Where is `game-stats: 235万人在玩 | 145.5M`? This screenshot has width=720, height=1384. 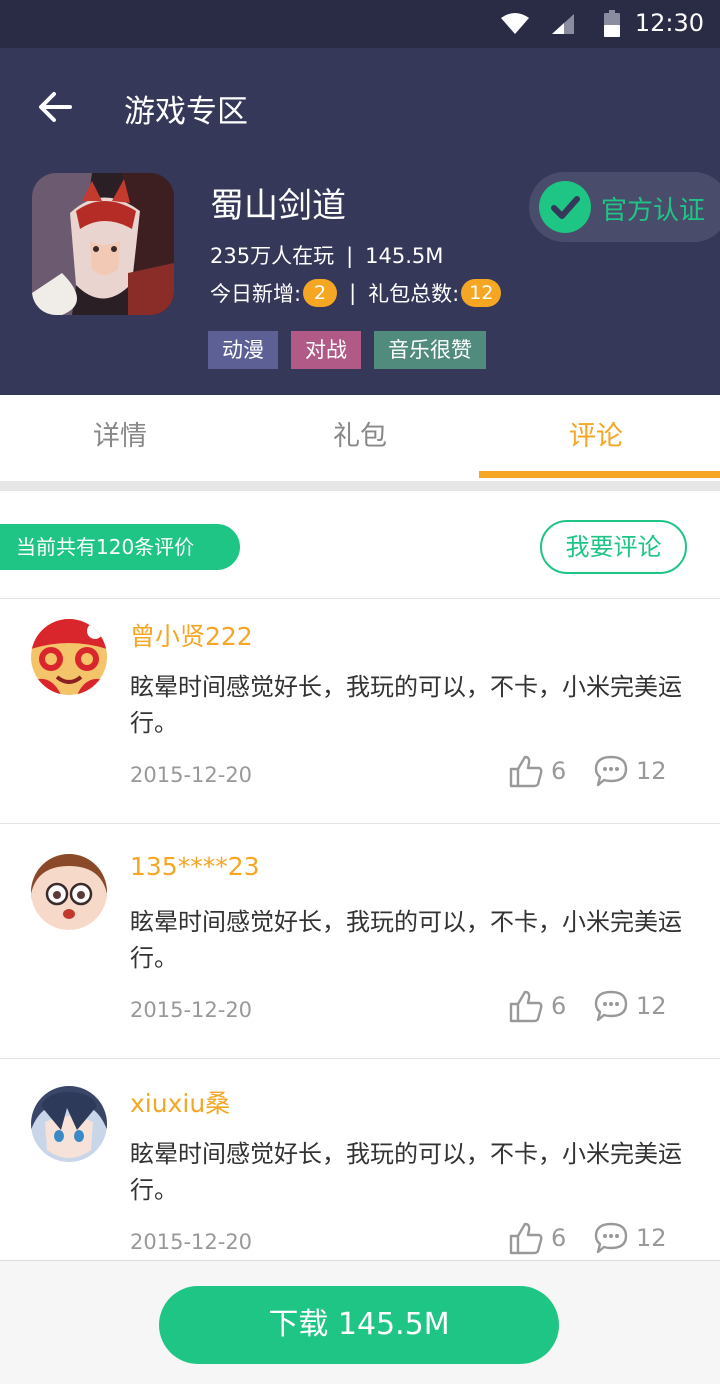
game-stats: 235万人在玩 | 145.5M is located at coordinates (326, 255).